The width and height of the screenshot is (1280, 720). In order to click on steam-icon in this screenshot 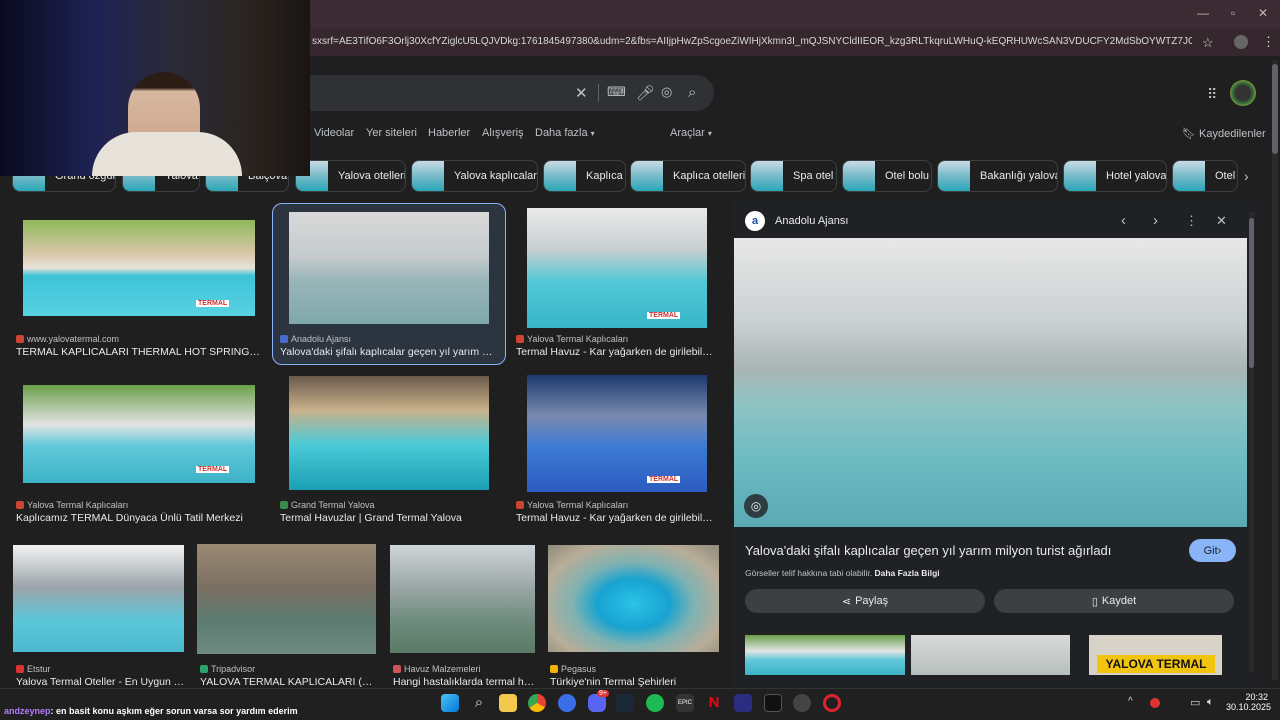, I will do `click(625, 703)`.